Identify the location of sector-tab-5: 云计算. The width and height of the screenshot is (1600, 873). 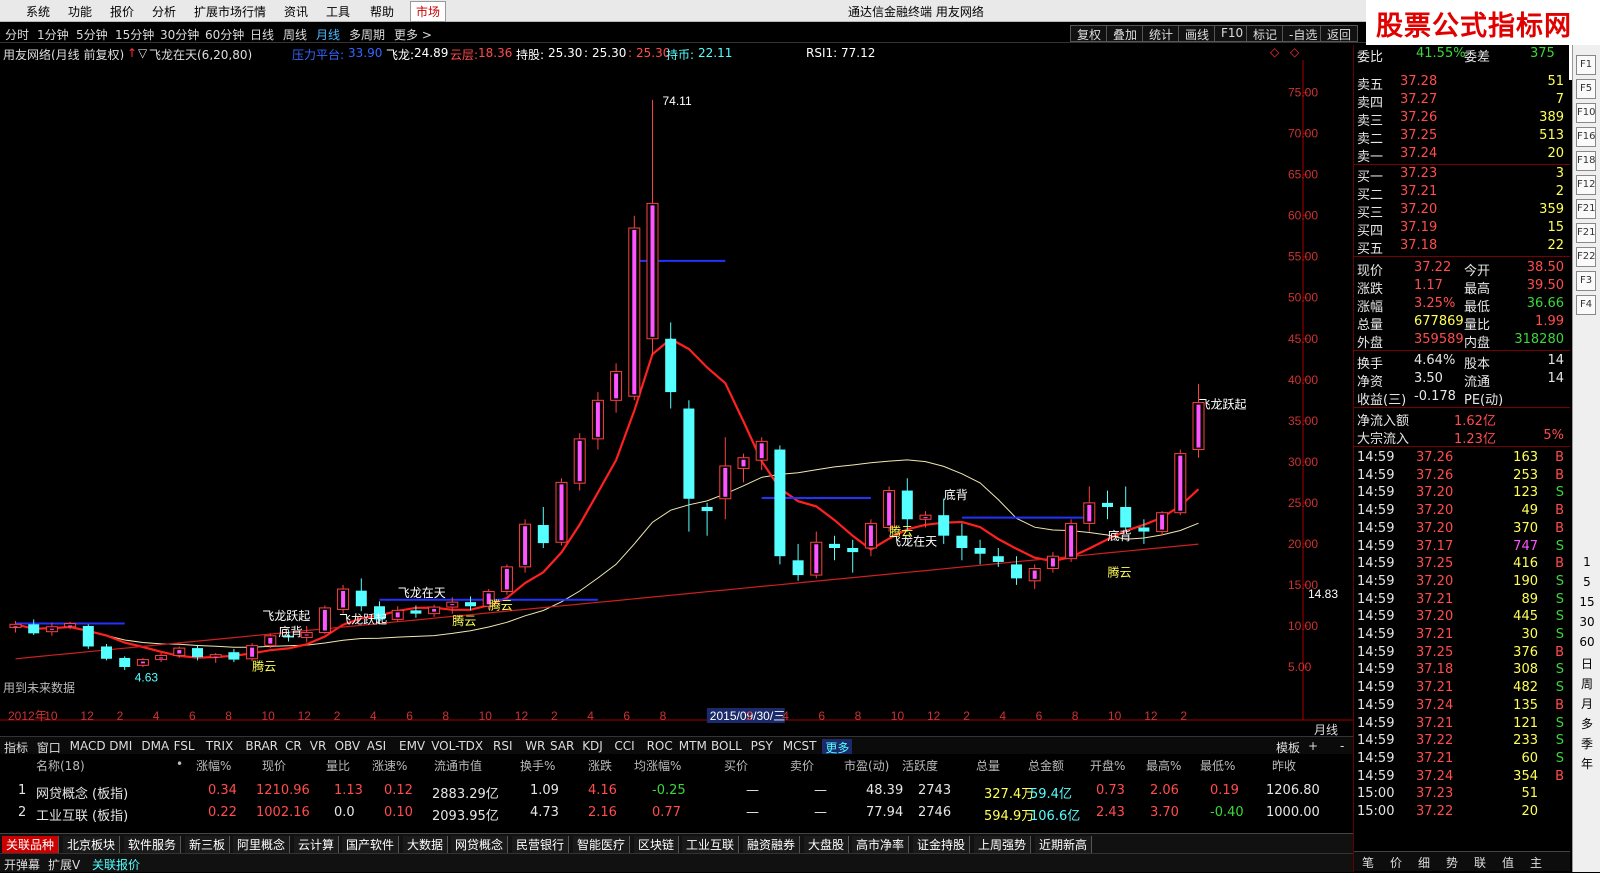
(317, 844).